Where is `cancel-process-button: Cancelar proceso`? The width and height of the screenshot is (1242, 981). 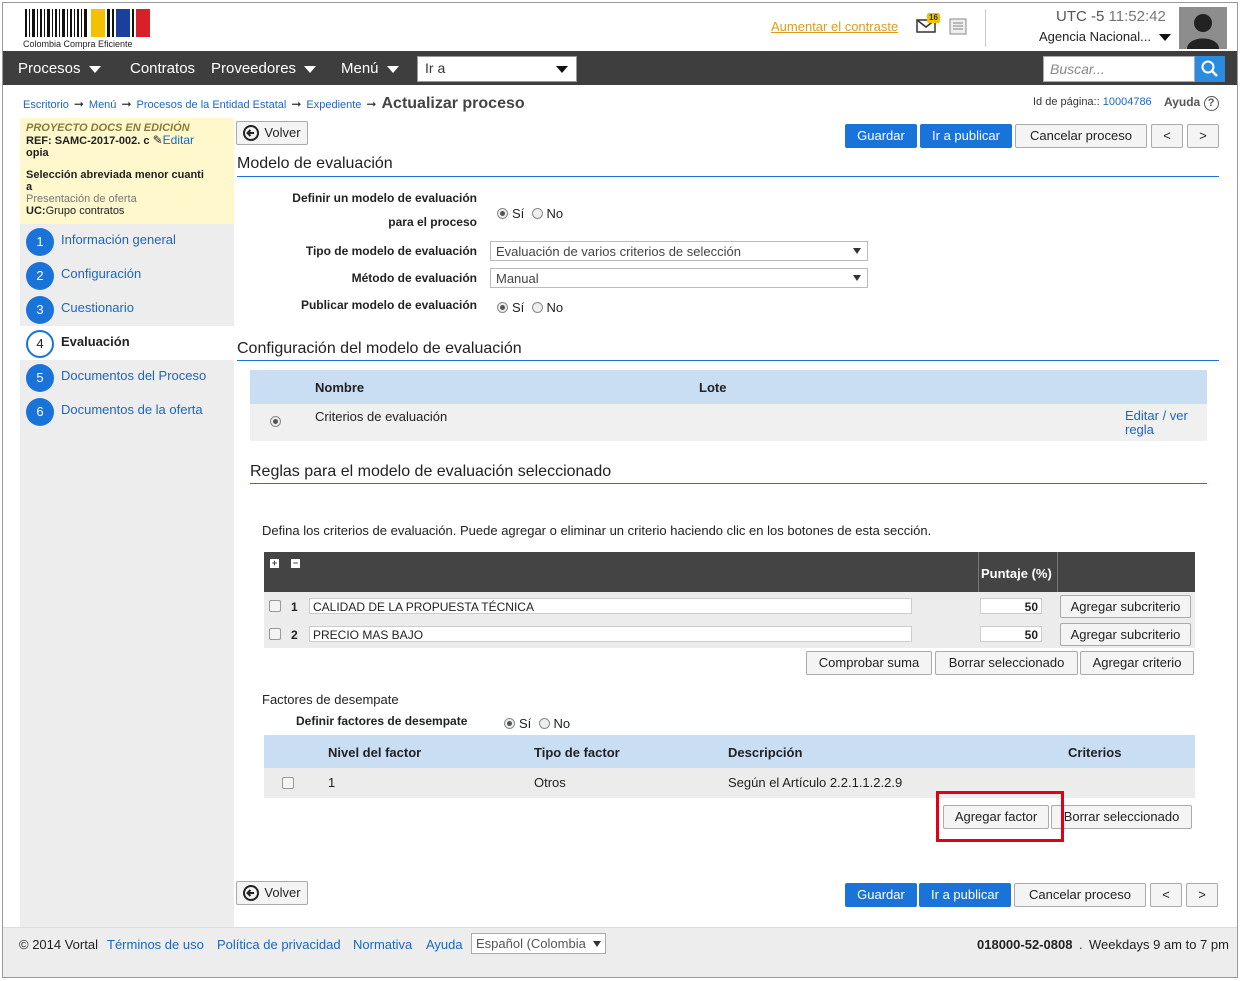
cancel-process-button: Cancelar proceso is located at coordinates (1081, 136).